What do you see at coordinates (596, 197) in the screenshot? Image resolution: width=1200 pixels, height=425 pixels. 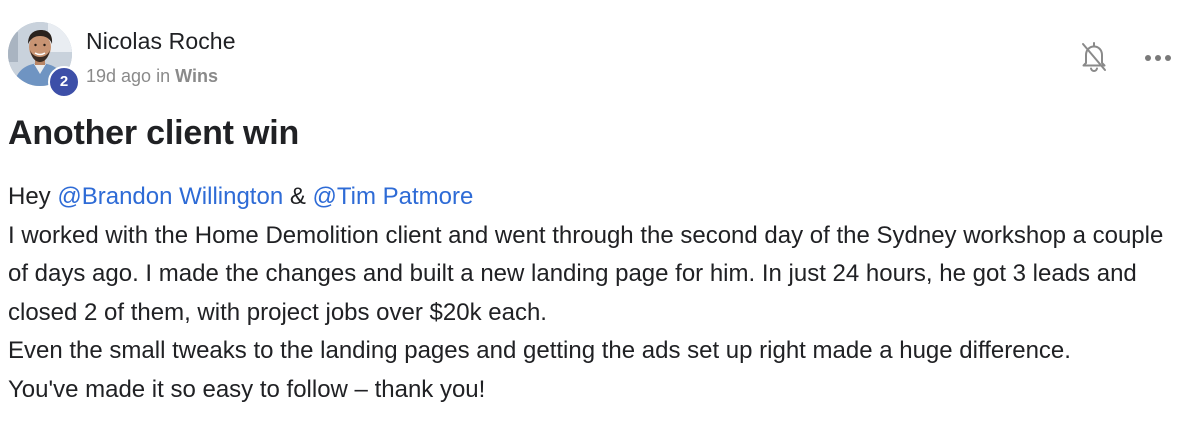 I see `post-greeting-line: Hey @Brandon Willington & @Tim Patmore` at bounding box center [596, 197].